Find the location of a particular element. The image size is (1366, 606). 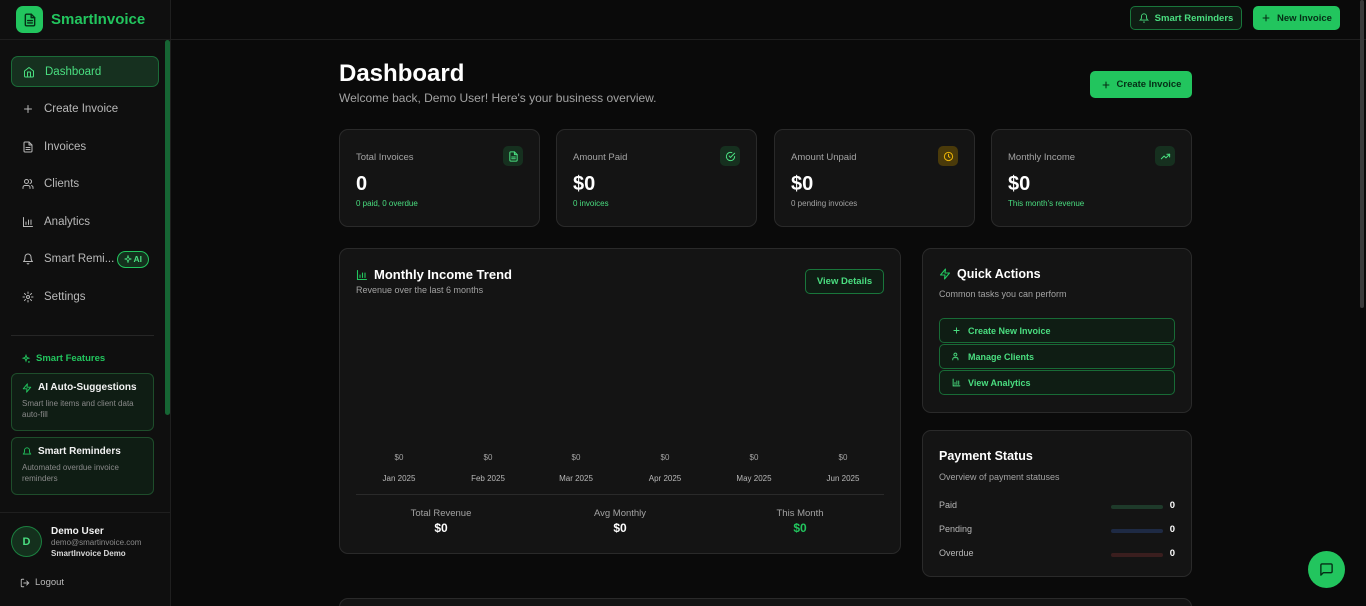

payment-status-row-pending: Pending 0 is located at coordinates (1057, 531).